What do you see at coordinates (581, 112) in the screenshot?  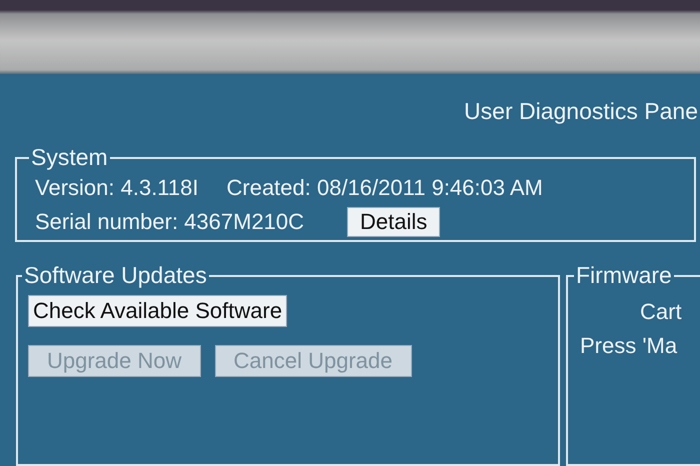 I see `panel-title: User Diagnostics Pane` at bounding box center [581, 112].